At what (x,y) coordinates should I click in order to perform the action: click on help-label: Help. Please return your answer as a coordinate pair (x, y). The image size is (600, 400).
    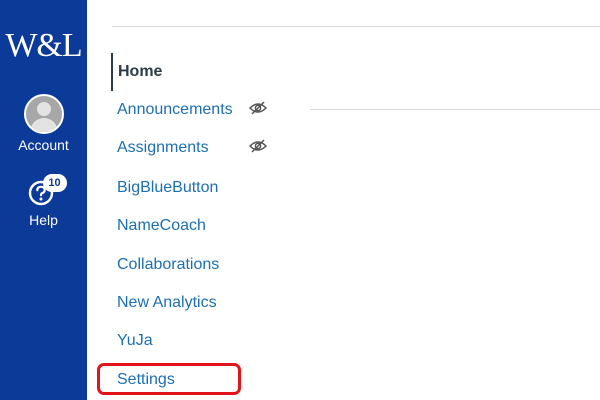
    Looking at the image, I should click on (43, 220).